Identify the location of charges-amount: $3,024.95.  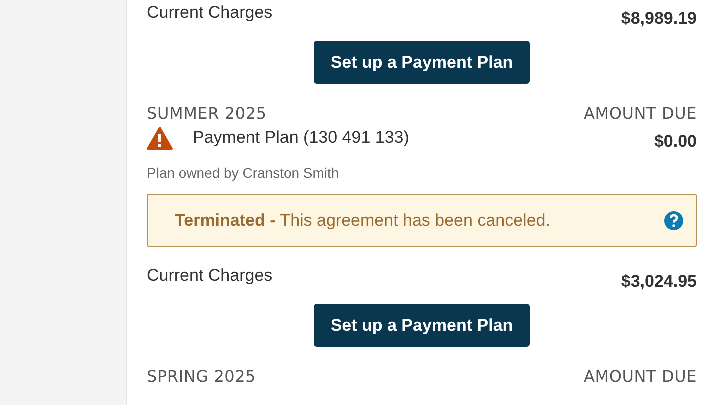
(659, 281).